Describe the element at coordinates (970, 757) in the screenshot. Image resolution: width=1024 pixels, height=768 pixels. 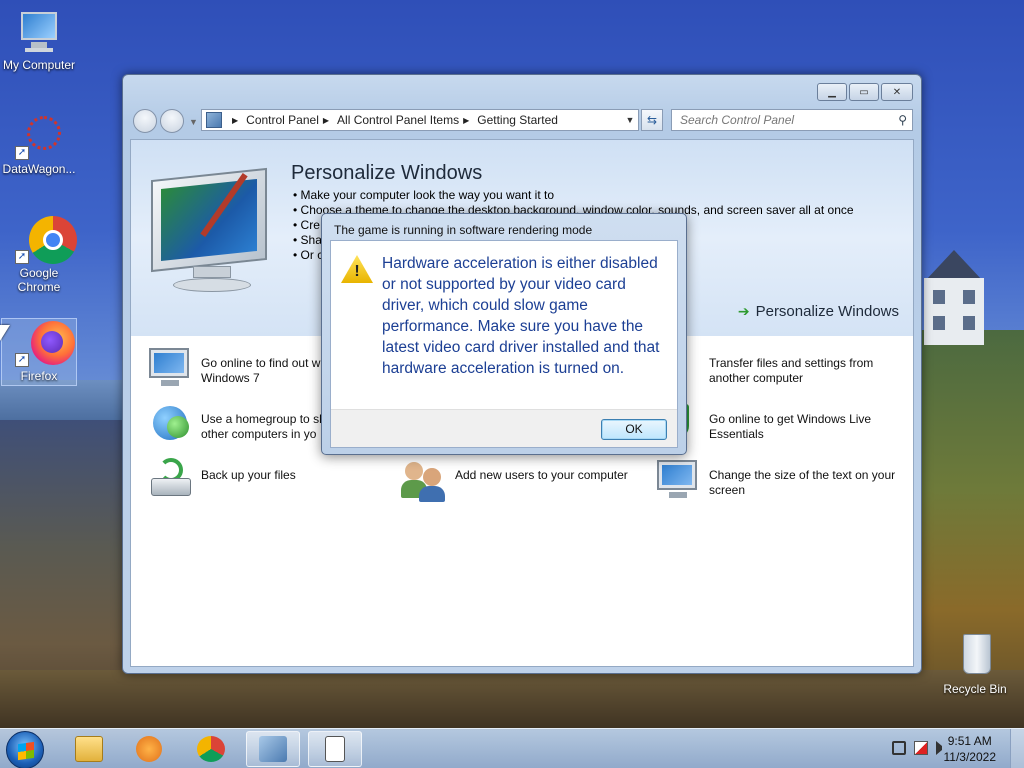
I see `clock-date: 11/3/2022` at that location.